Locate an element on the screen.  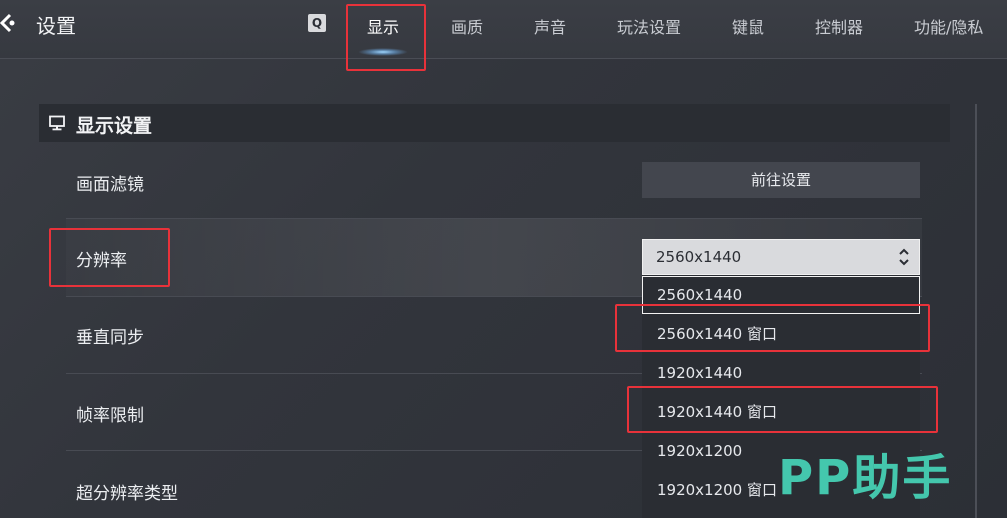
active-tab-indicator is located at coordinates (383, 52).